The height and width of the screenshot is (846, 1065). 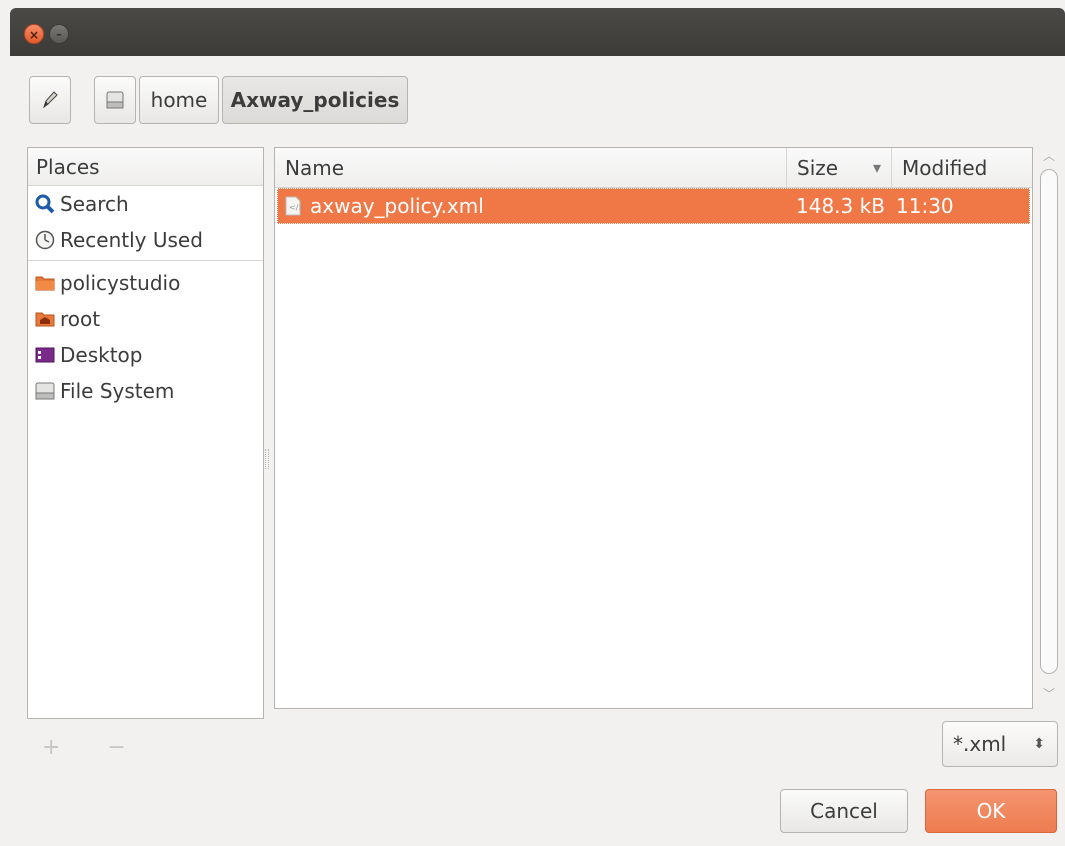 I want to click on column-size-label: Size, so click(x=818, y=167).